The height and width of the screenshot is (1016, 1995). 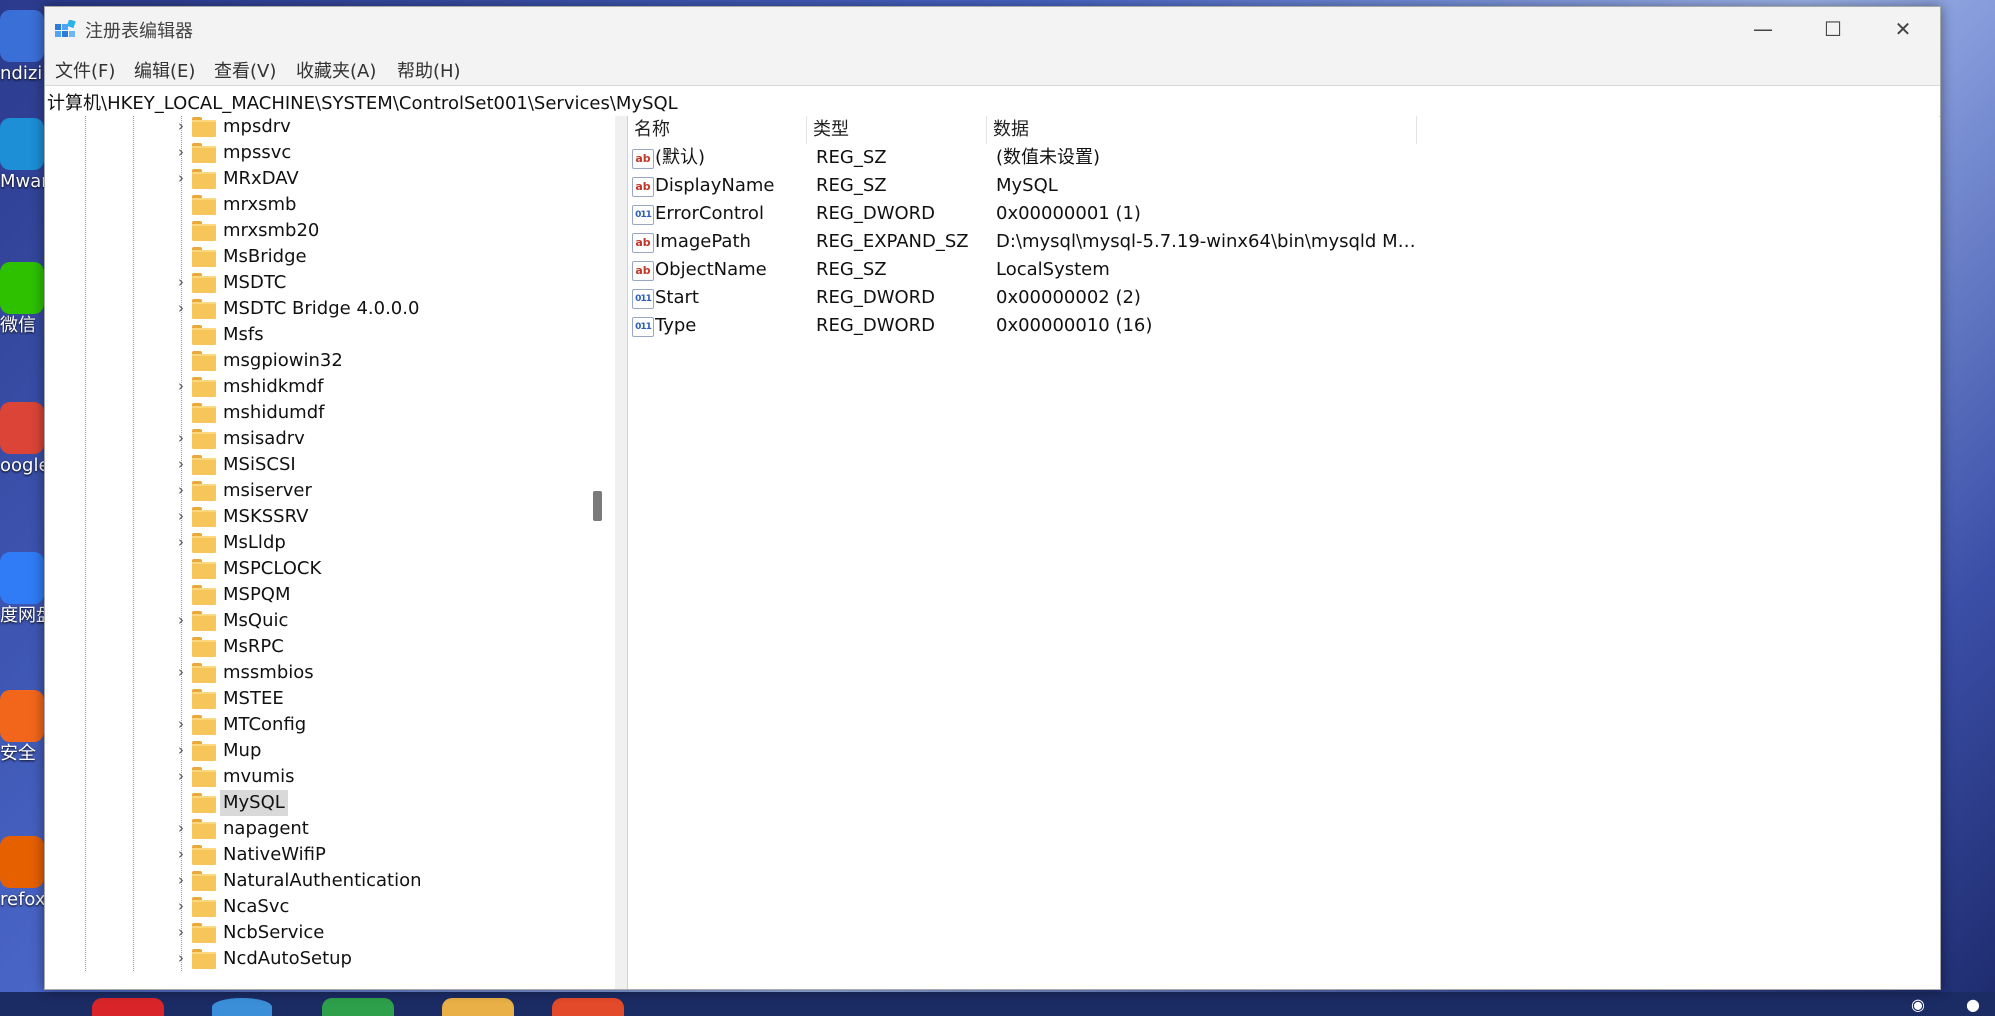 I want to click on tree-item: › MSDTC, so click(x=325, y=283).